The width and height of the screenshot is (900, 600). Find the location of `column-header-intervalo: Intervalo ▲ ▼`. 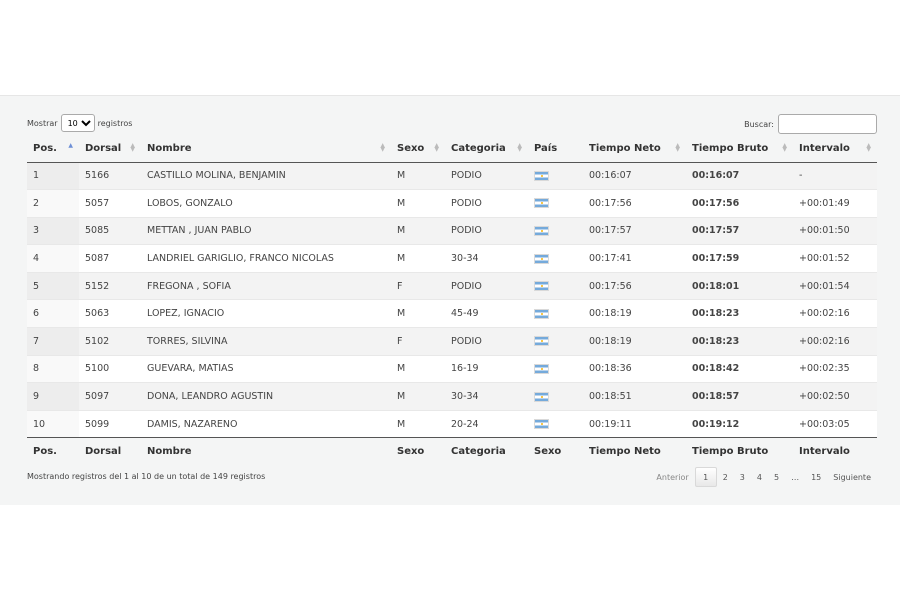

column-header-intervalo: Intervalo ▲ ▼ is located at coordinates (835, 149).